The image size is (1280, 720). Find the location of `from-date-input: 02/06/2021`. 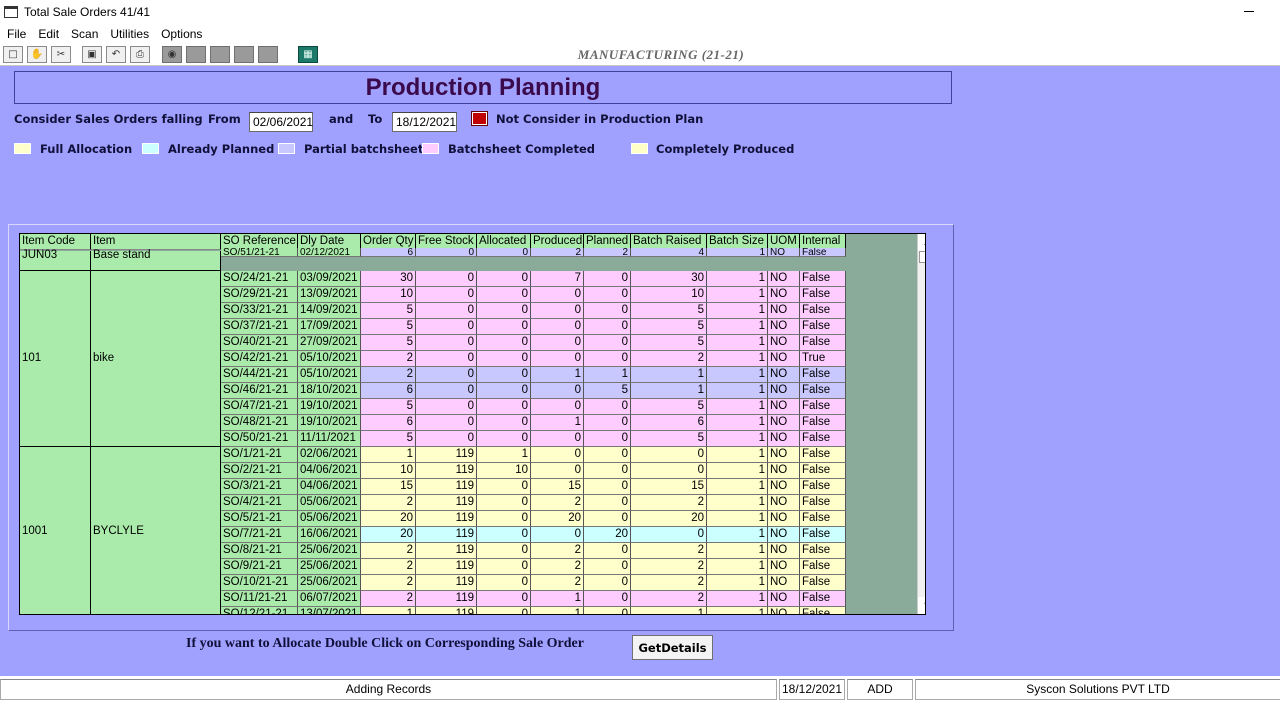

from-date-input: 02/06/2021 is located at coordinates (281, 122).